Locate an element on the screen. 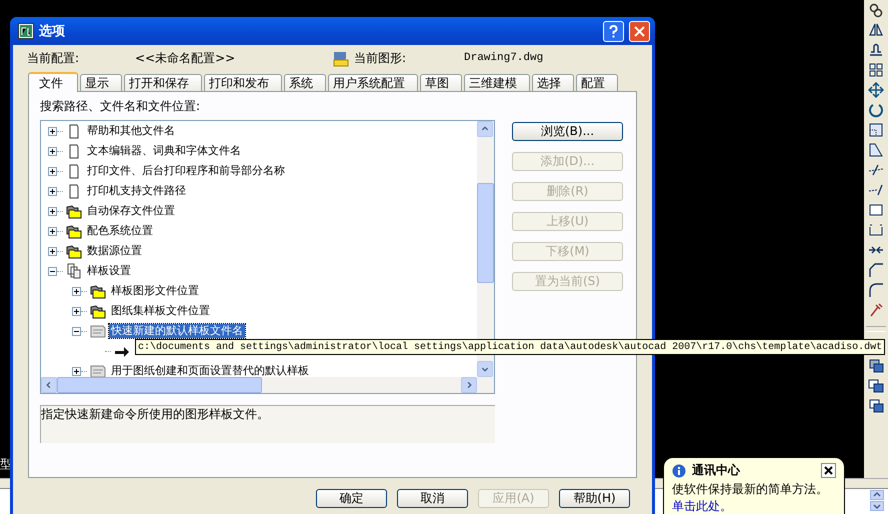 Image resolution: width=888 pixels, height=514 pixels. notification-title: 通讯中心 is located at coordinates (717, 470).